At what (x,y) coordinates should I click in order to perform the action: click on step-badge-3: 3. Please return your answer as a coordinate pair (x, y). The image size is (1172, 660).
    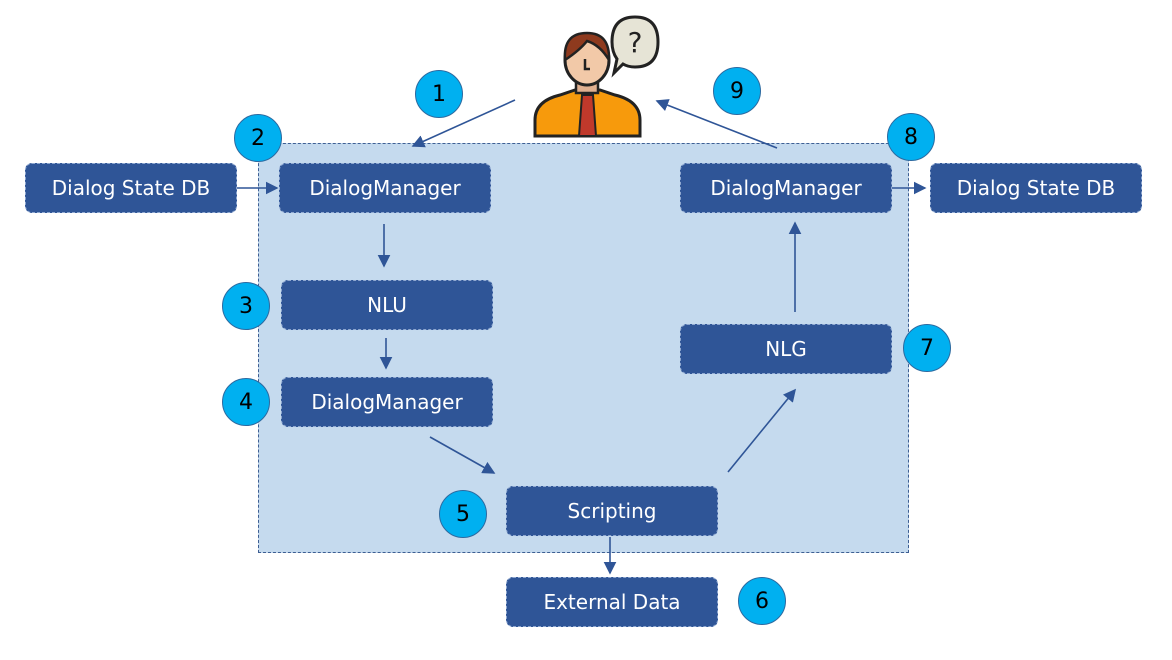
    Looking at the image, I should click on (246, 306).